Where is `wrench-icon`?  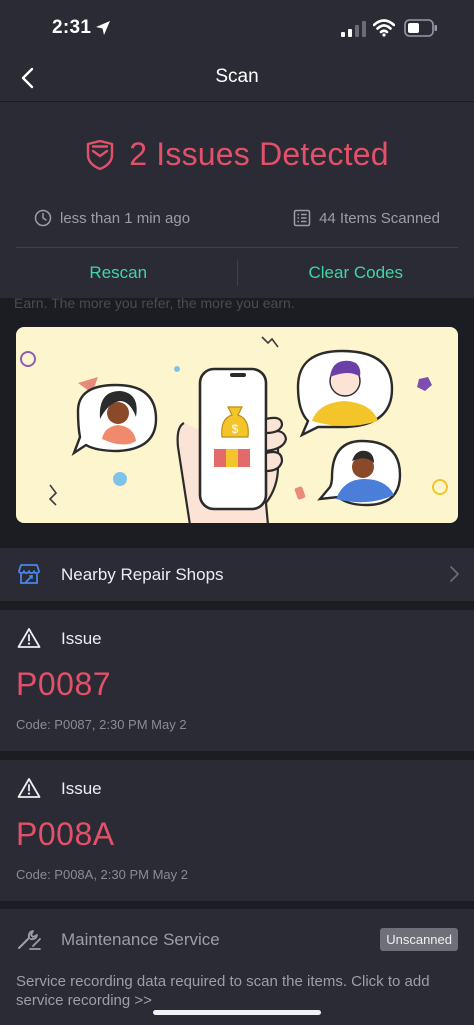 wrench-icon is located at coordinates (29, 940).